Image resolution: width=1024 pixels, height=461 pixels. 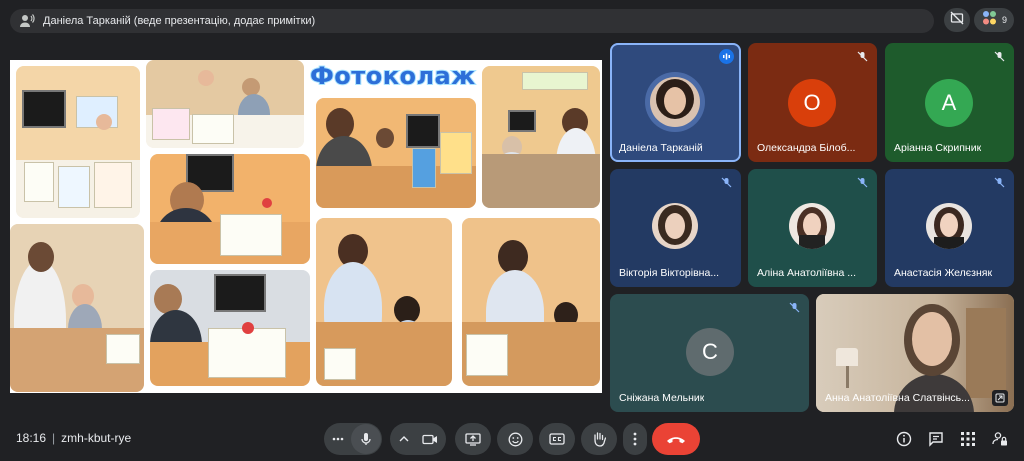 I want to click on raise-hand-button, so click(x=599, y=439).